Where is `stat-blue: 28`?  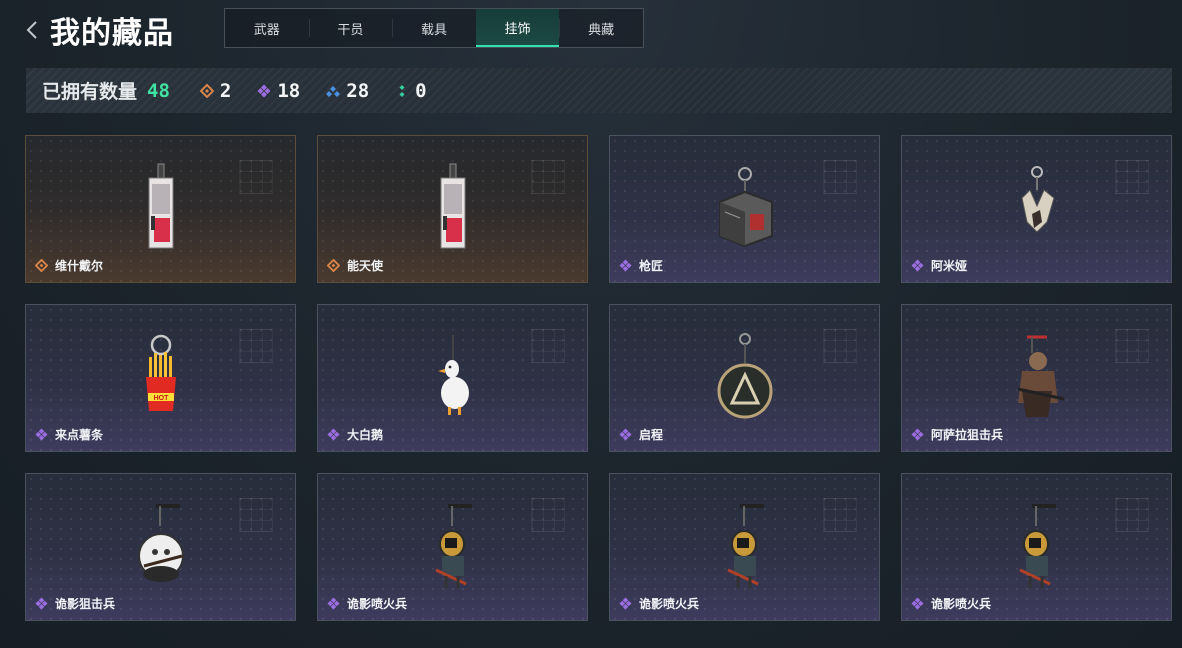 stat-blue: 28 is located at coordinates (347, 91).